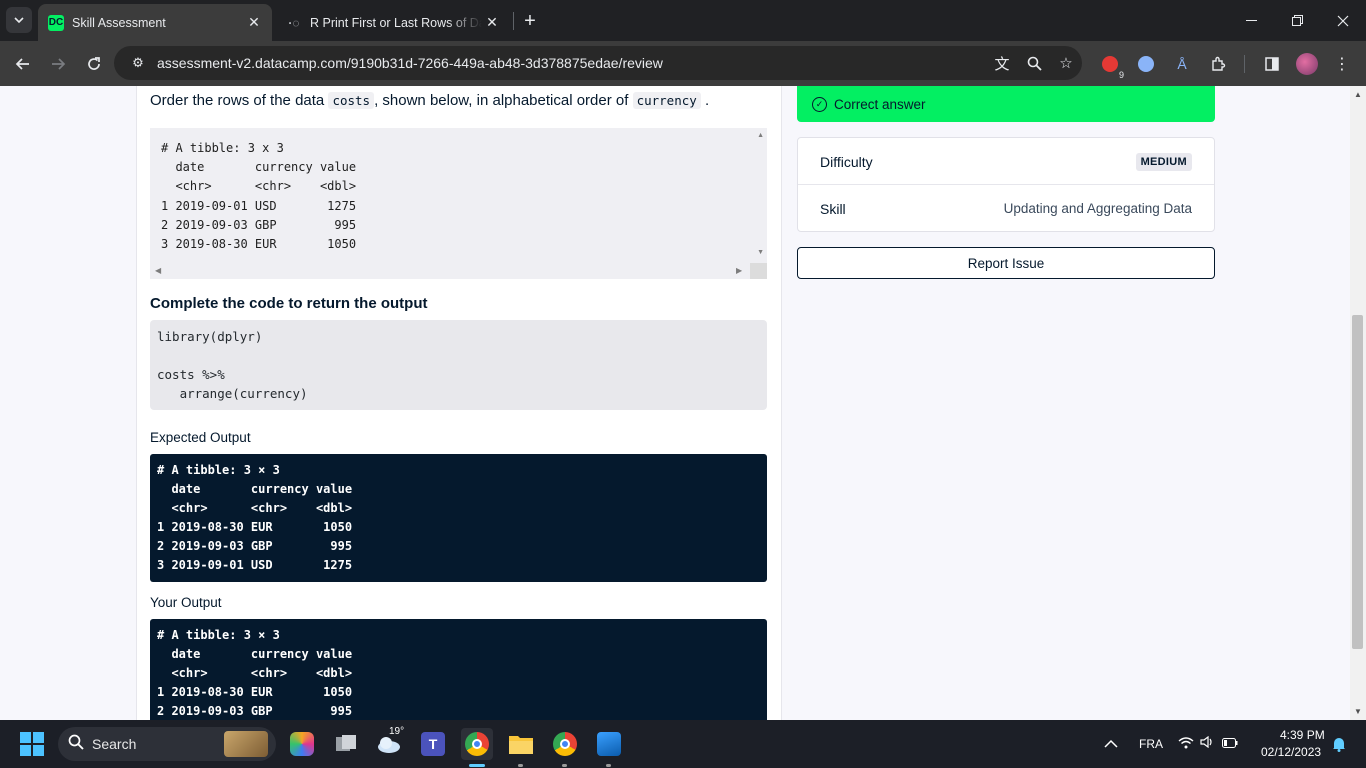 The width and height of the screenshot is (1366, 768). Describe the element at coordinates (1182, 64) in the screenshot. I see `extension-a-icon: Å` at that location.